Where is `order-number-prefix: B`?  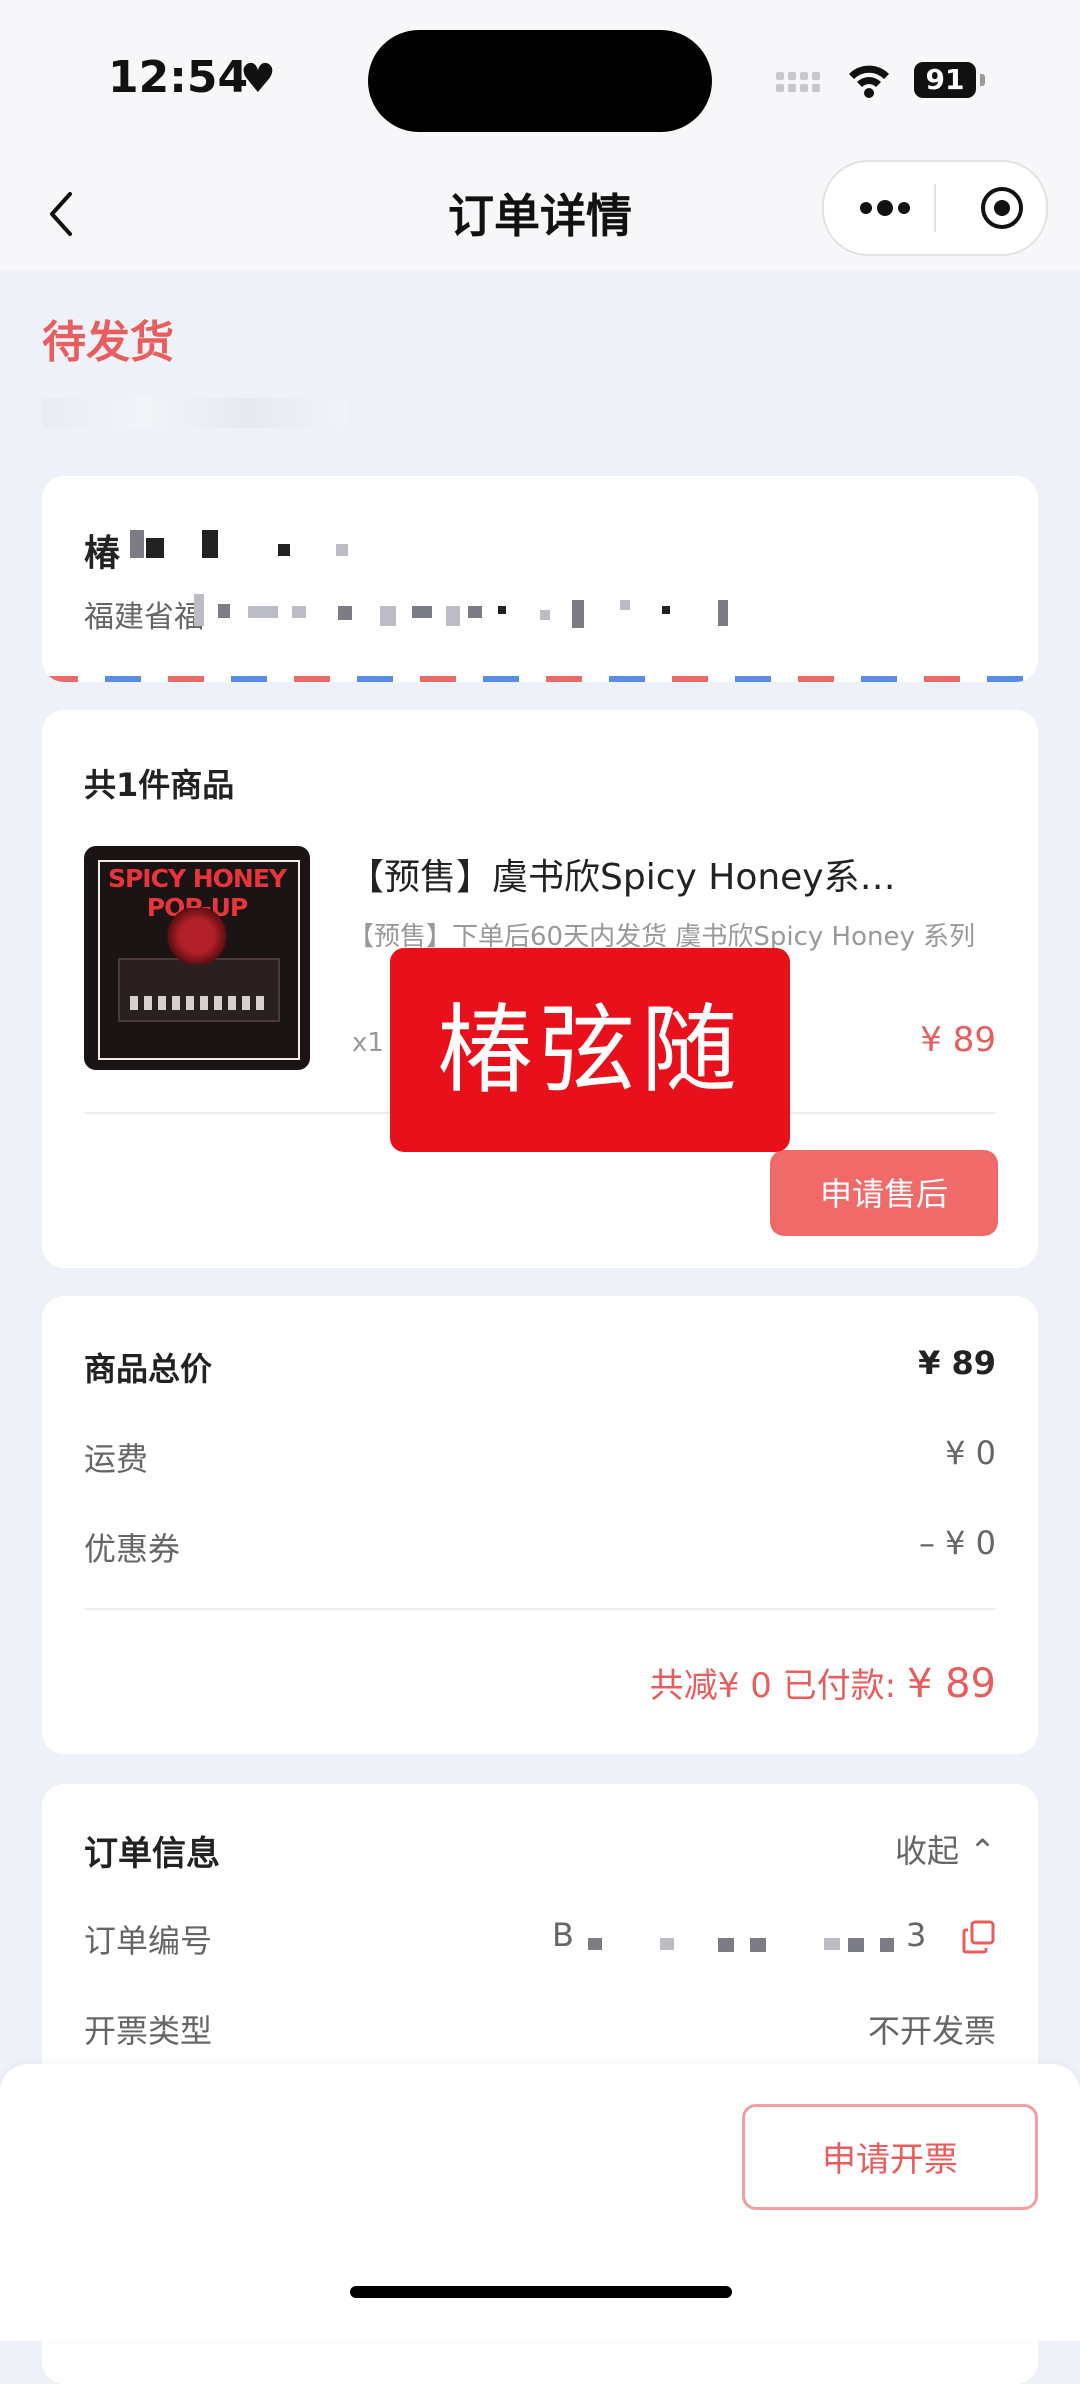 order-number-prefix: B is located at coordinates (563, 1935).